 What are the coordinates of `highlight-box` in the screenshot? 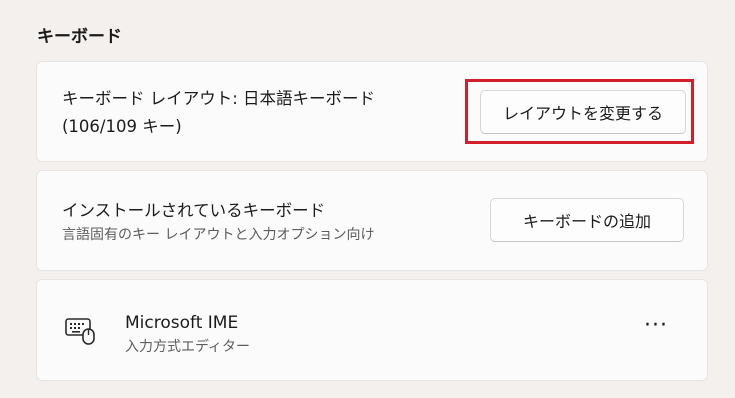 It's located at (579, 111).